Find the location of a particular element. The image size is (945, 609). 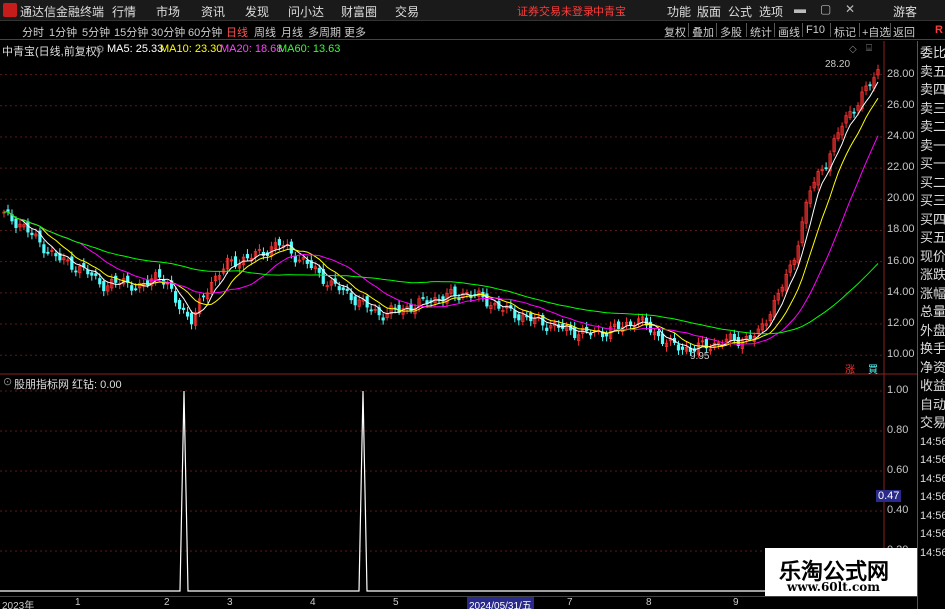

tool-diejia: 叠加 is located at coordinates (703, 32).